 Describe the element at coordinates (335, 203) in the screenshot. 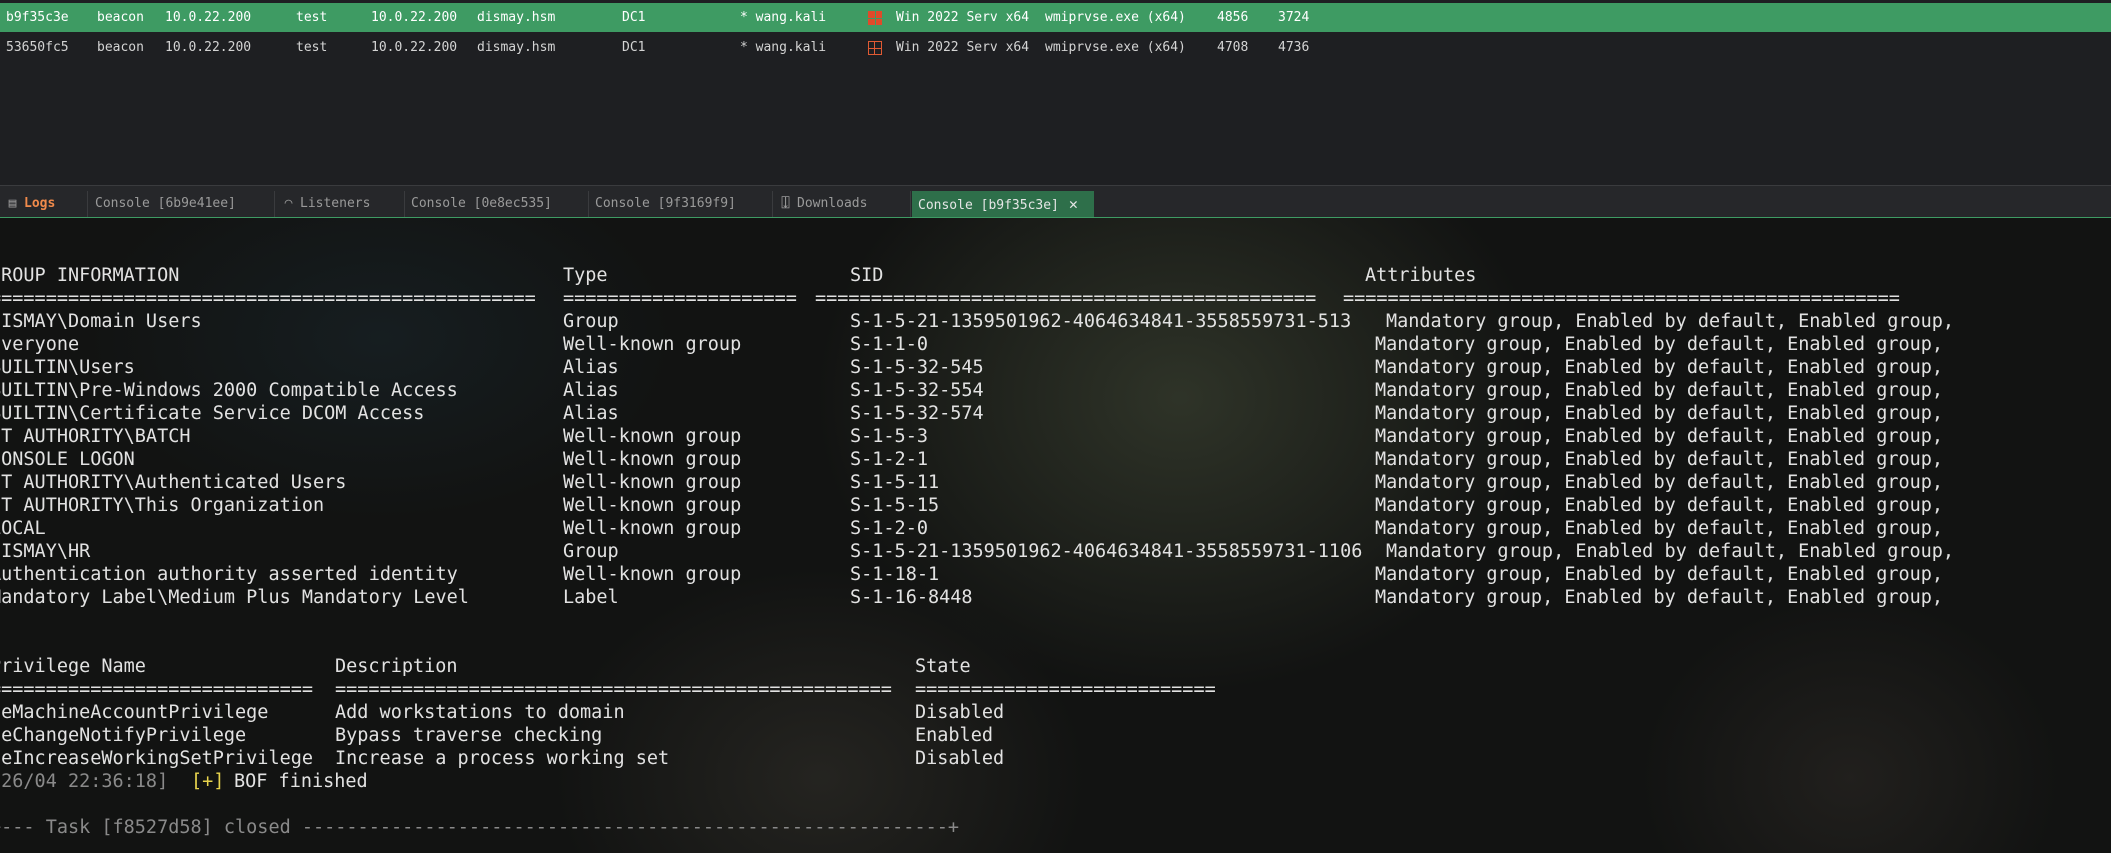

I see `tab-label: Listeners` at that location.